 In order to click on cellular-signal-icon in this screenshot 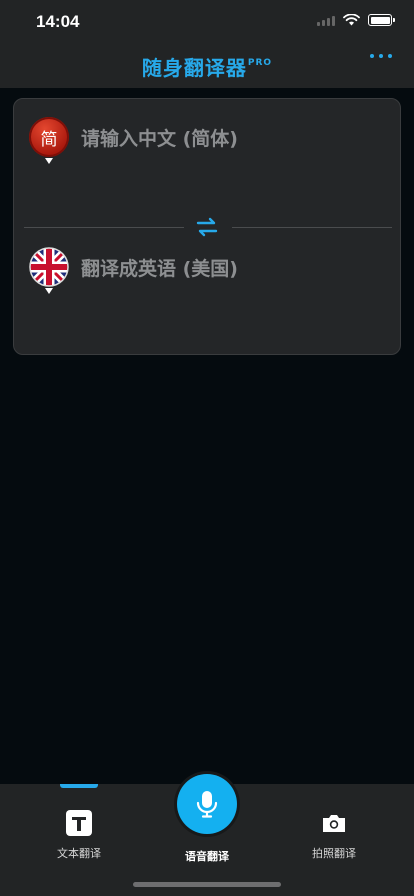, I will do `click(326, 20)`.